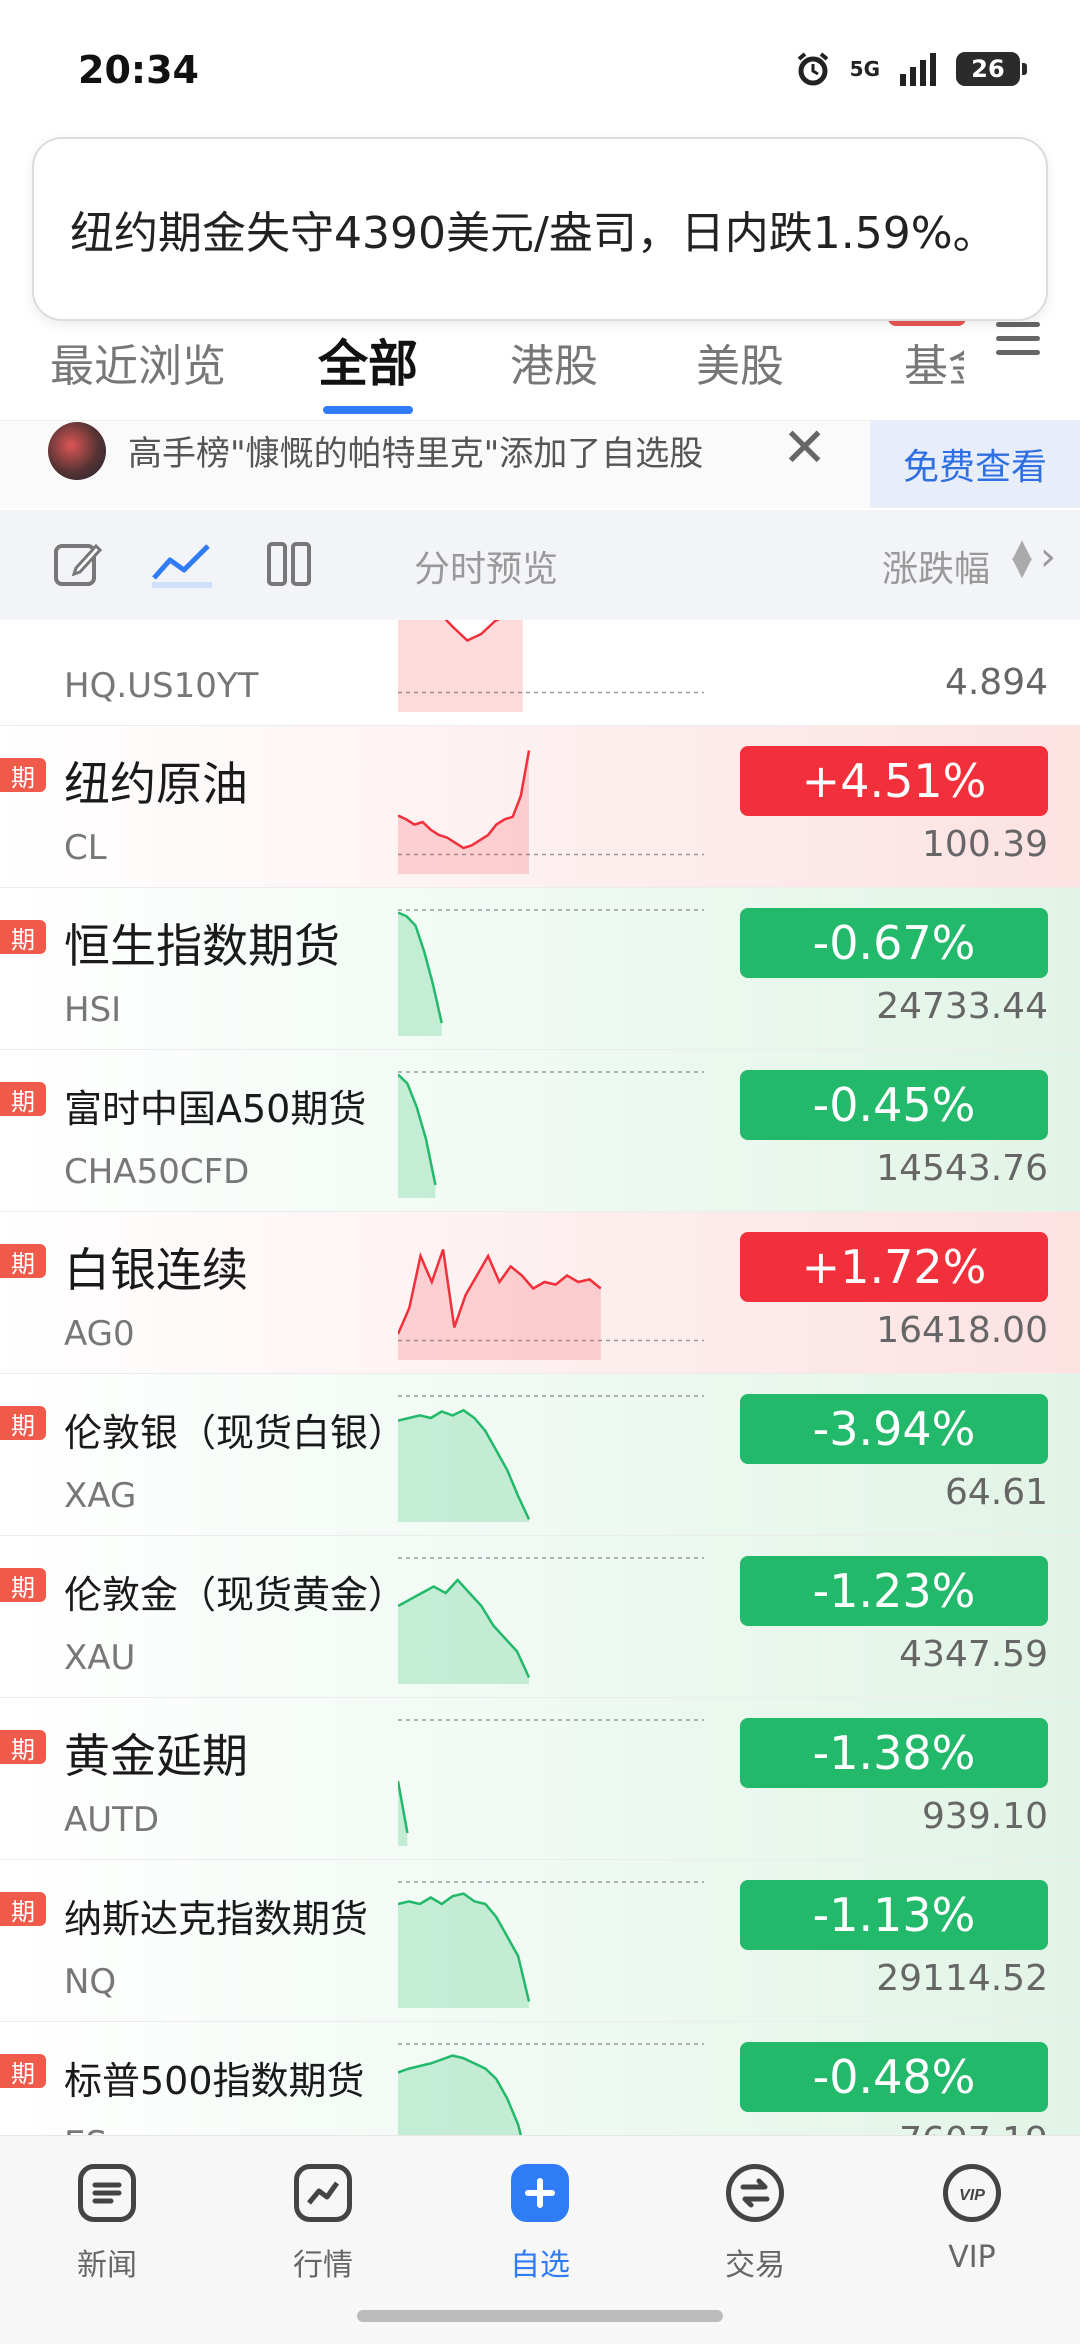 Image resolution: width=1080 pixels, height=2344 pixels. Describe the element at coordinates (1022, 558) in the screenshot. I see `sort-arrows-icon: ▲ ▼` at that location.